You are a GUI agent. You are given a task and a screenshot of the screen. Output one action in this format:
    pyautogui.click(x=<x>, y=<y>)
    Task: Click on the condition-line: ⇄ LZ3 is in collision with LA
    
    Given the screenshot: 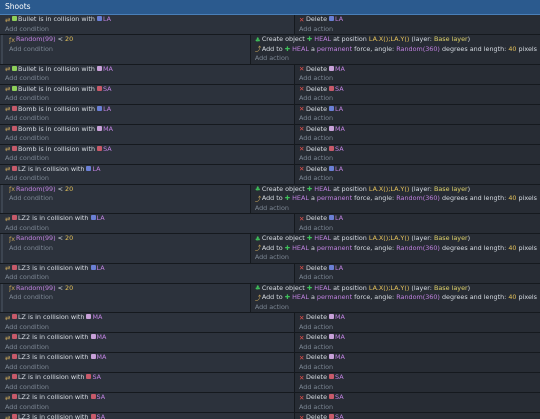 What is the action you would take?
    pyautogui.click(x=149, y=269)
    